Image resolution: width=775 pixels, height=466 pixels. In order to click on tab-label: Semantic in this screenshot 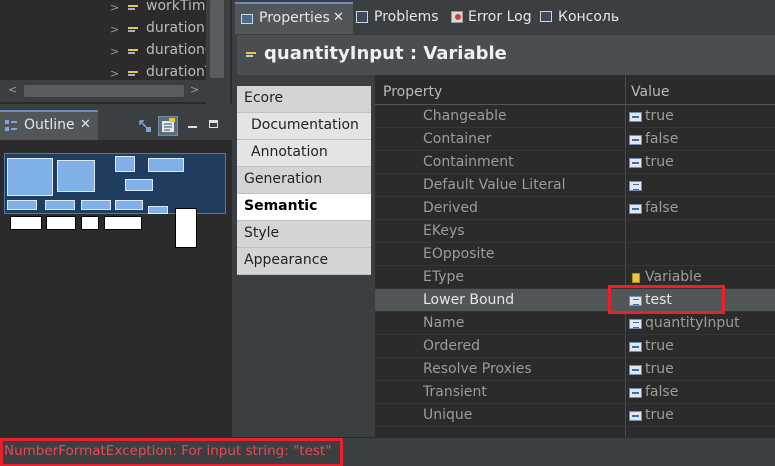, I will do `click(281, 206)`.